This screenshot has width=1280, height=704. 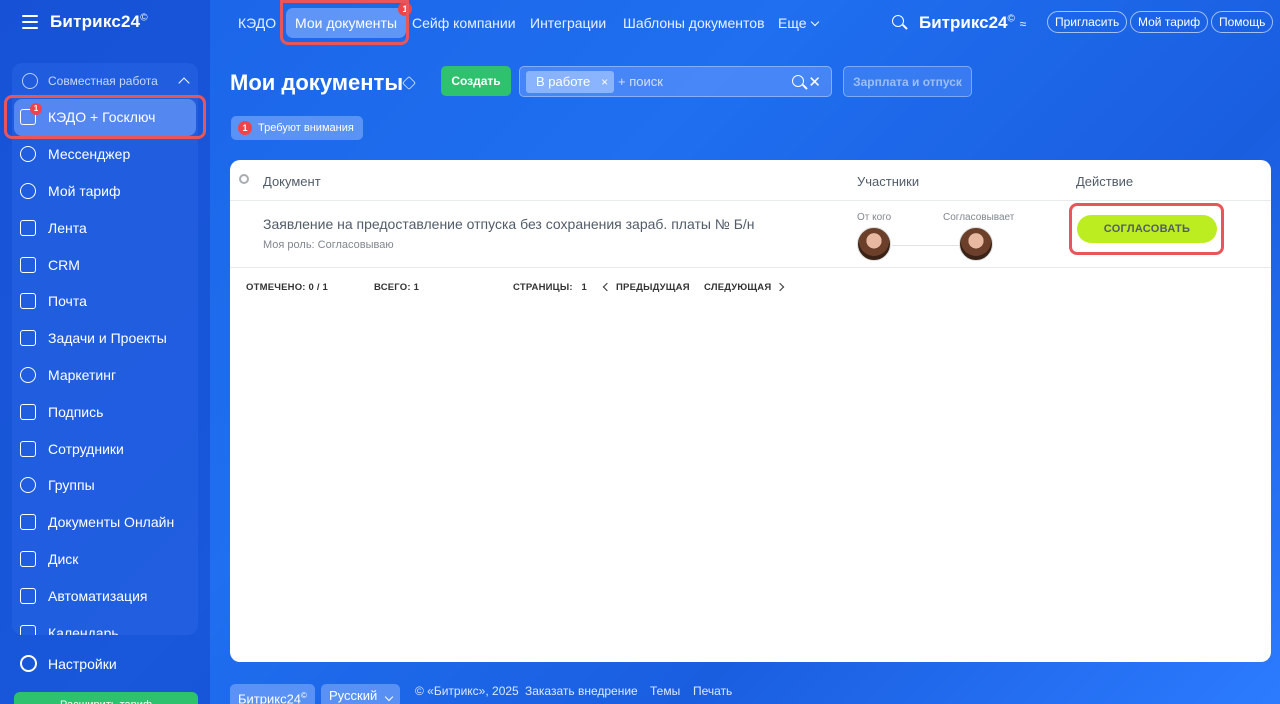 I want to click on column-settings-icon, so click(x=244, y=179).